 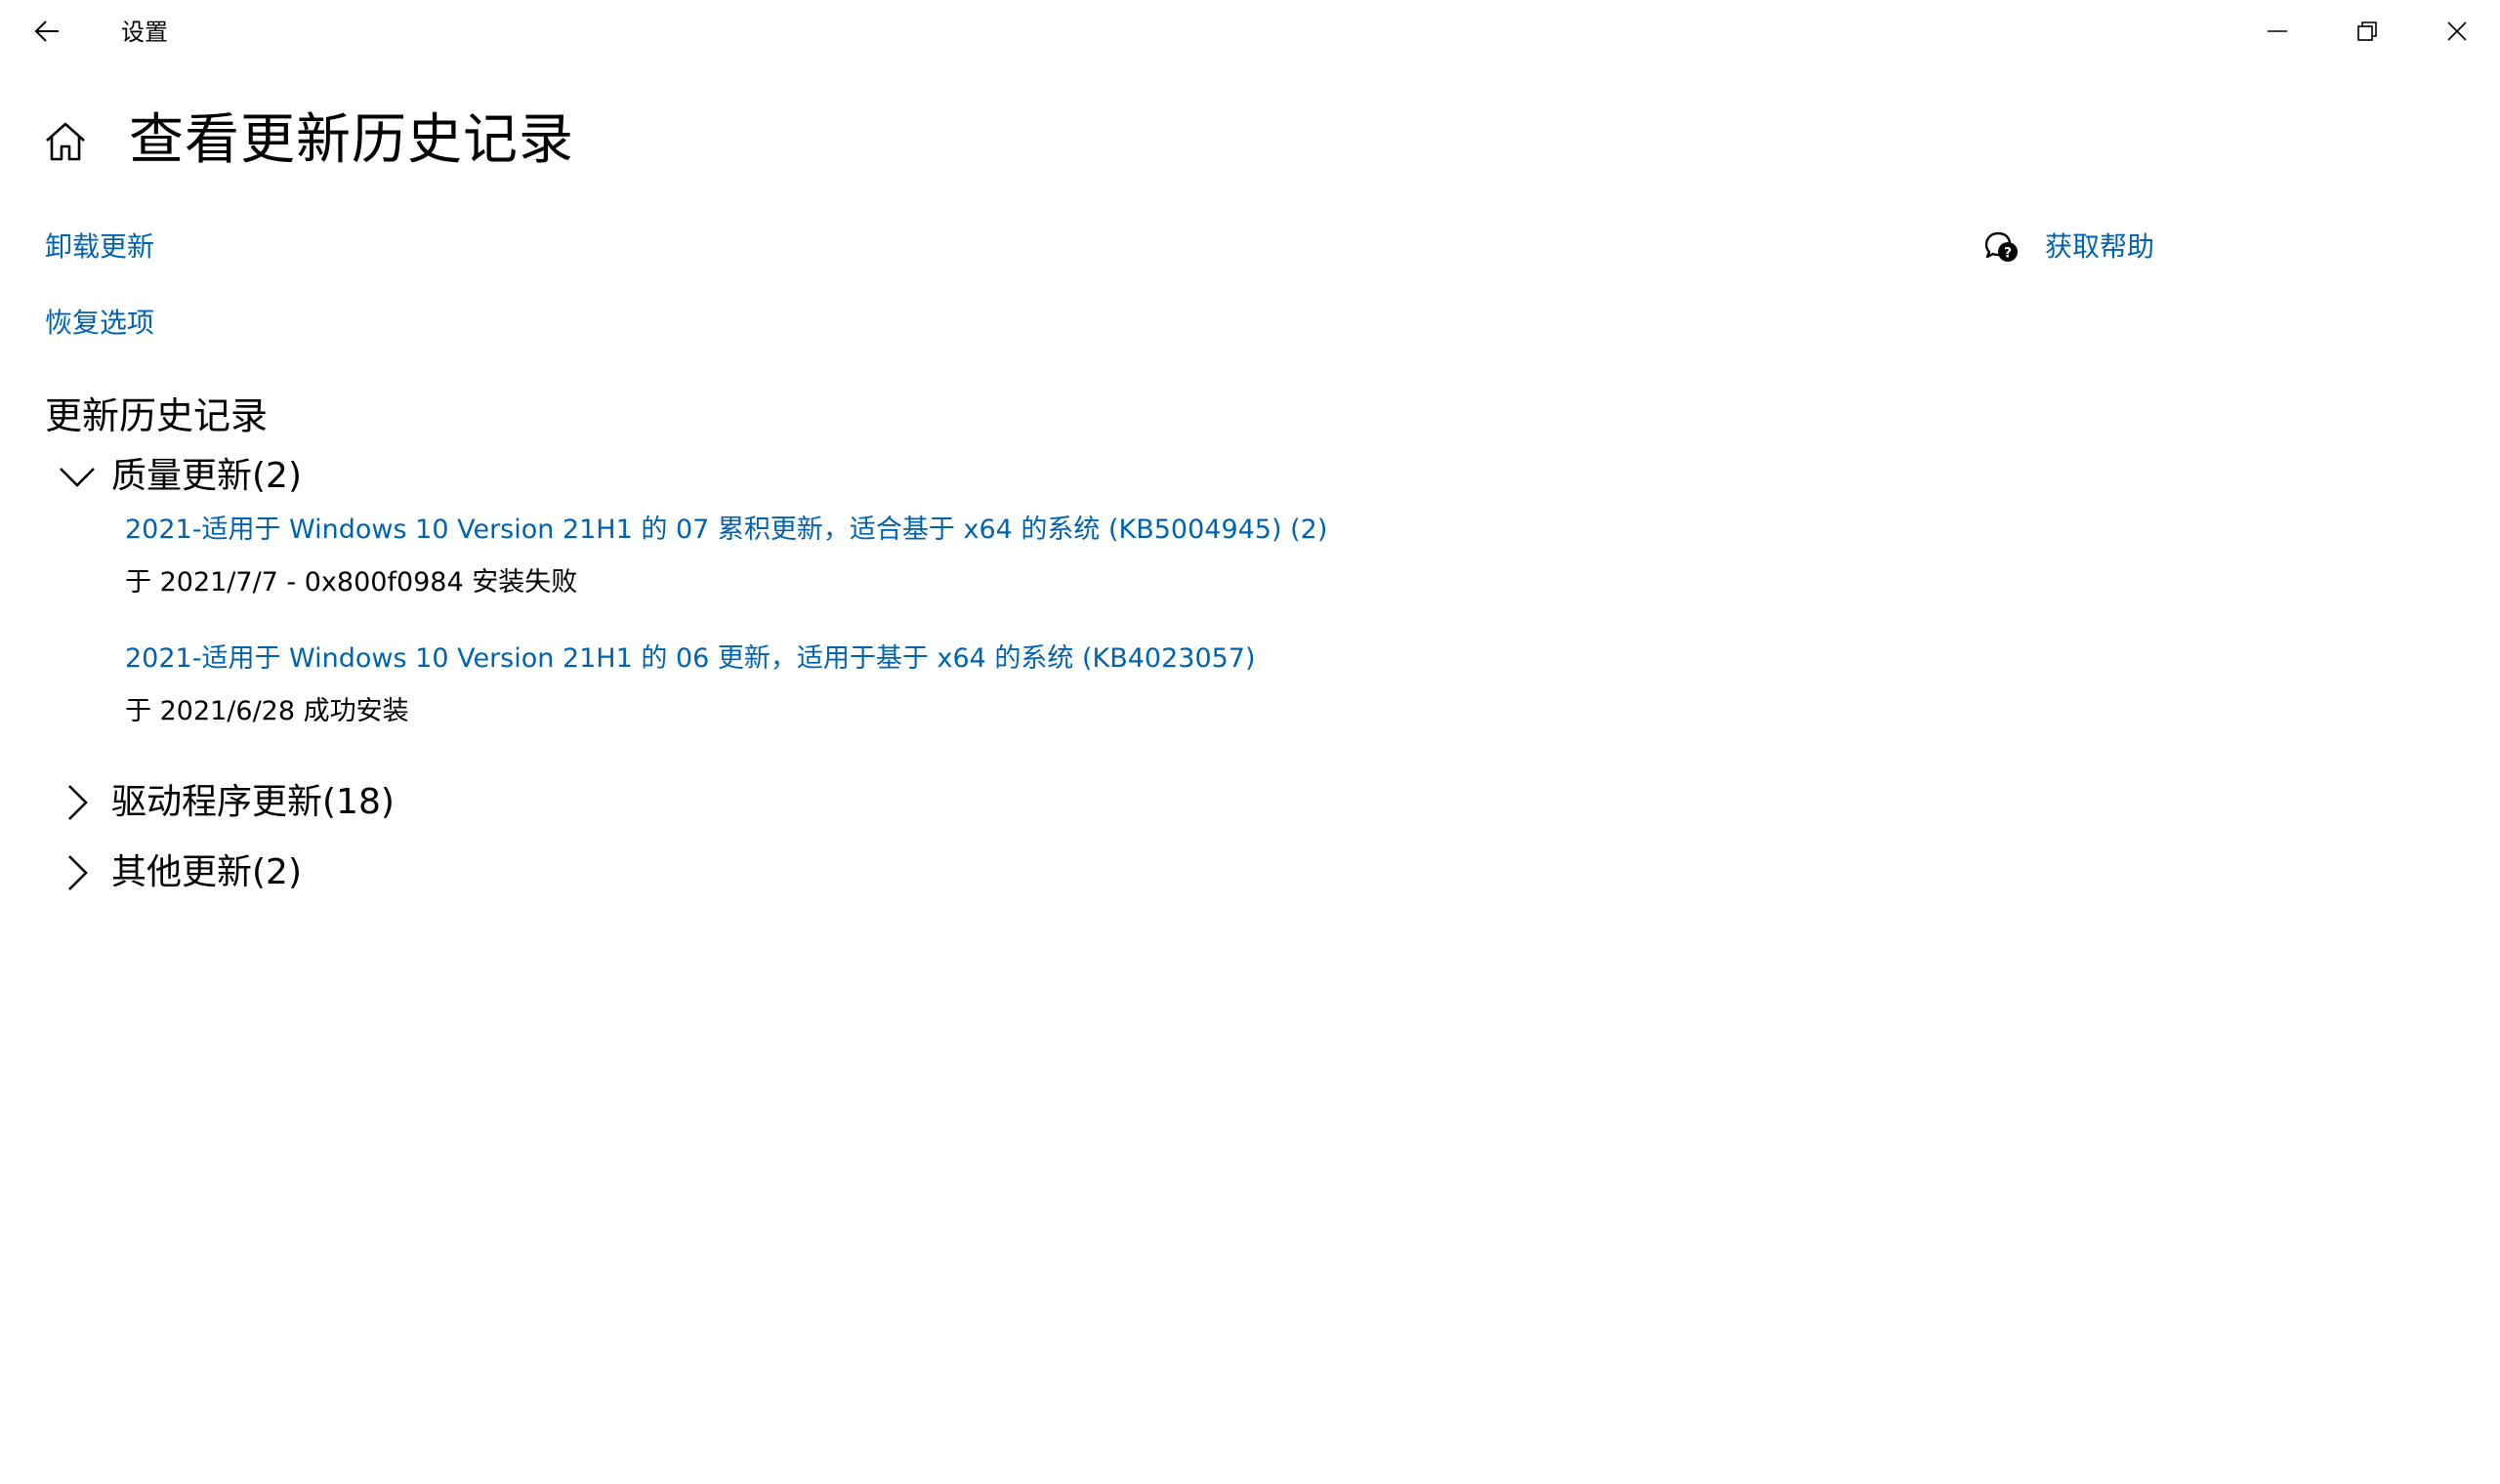 What do you see at coordinates (144, 32) in the screenshot?
I see `app-title: 设置` at bounding box center [144, 32].